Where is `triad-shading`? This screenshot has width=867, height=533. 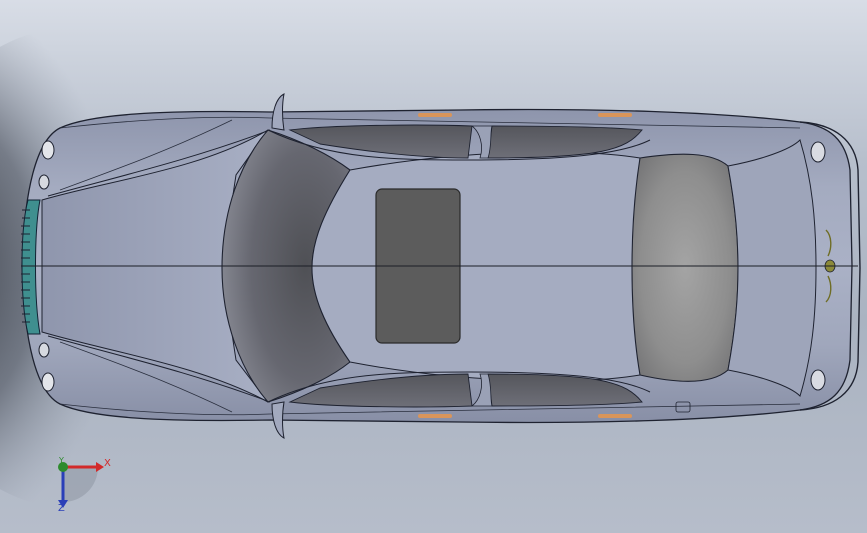
triad-shading is located at coordinates (80, 484).